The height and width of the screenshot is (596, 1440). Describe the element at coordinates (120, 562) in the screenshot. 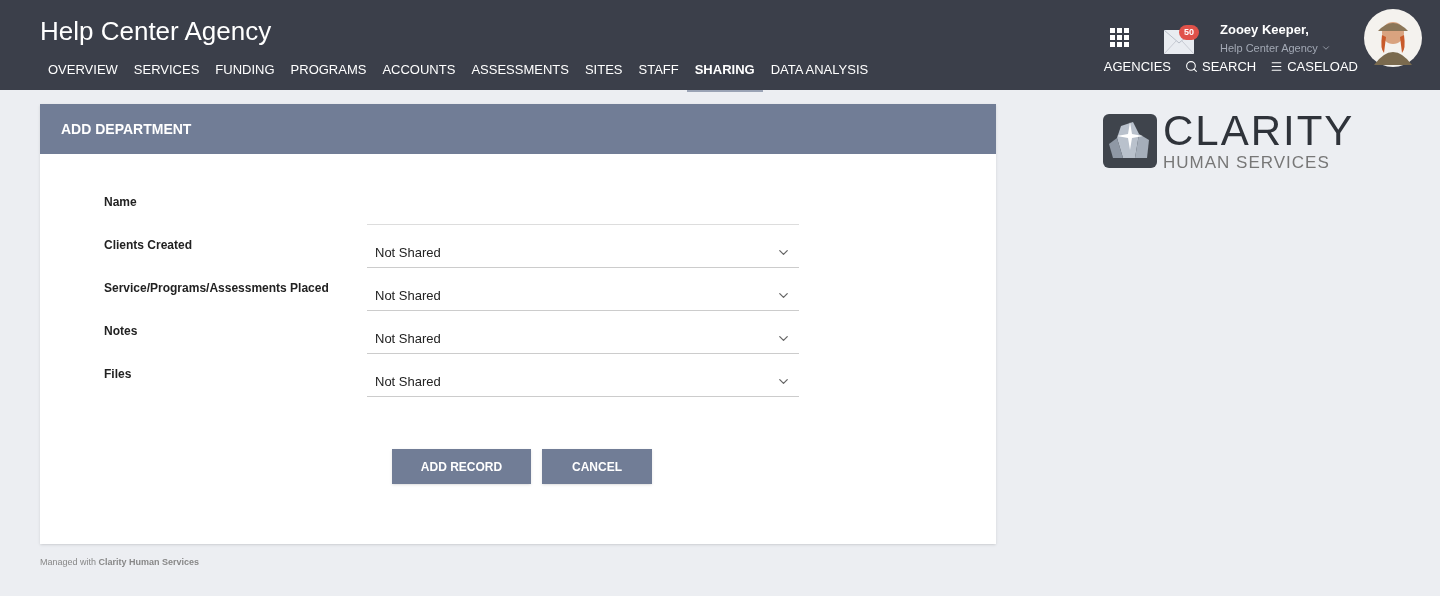

I see `footer-text: Managed with Clarity Human Services` at that location.